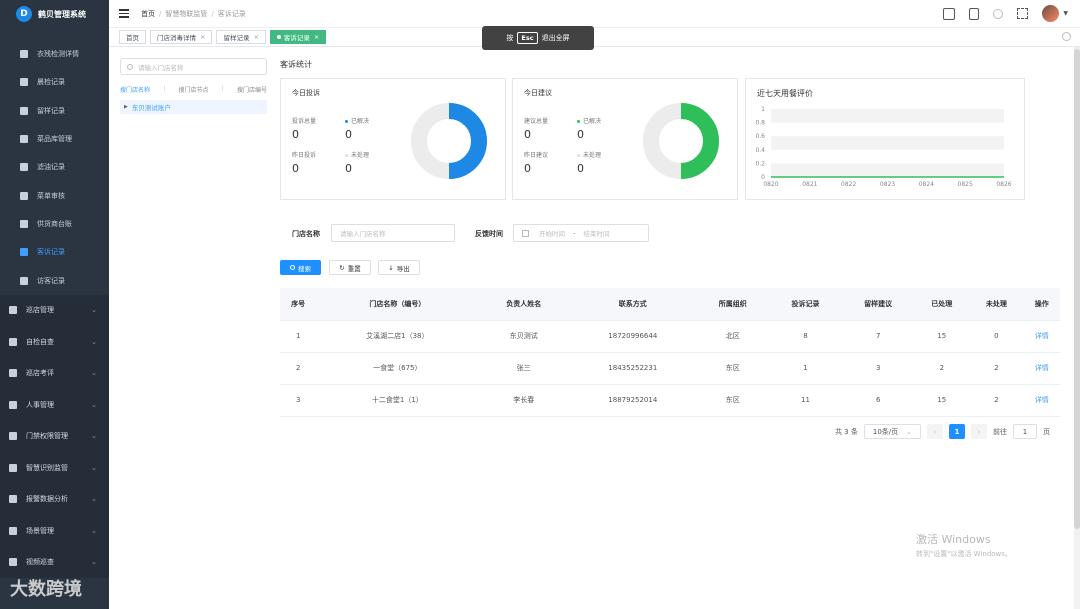 The width and height of the screenshot is (1080, 609). I want to click on sidebar-subitem: 菜品库管理, so click(54, 139).